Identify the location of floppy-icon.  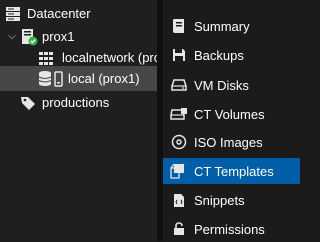
(179, 55).